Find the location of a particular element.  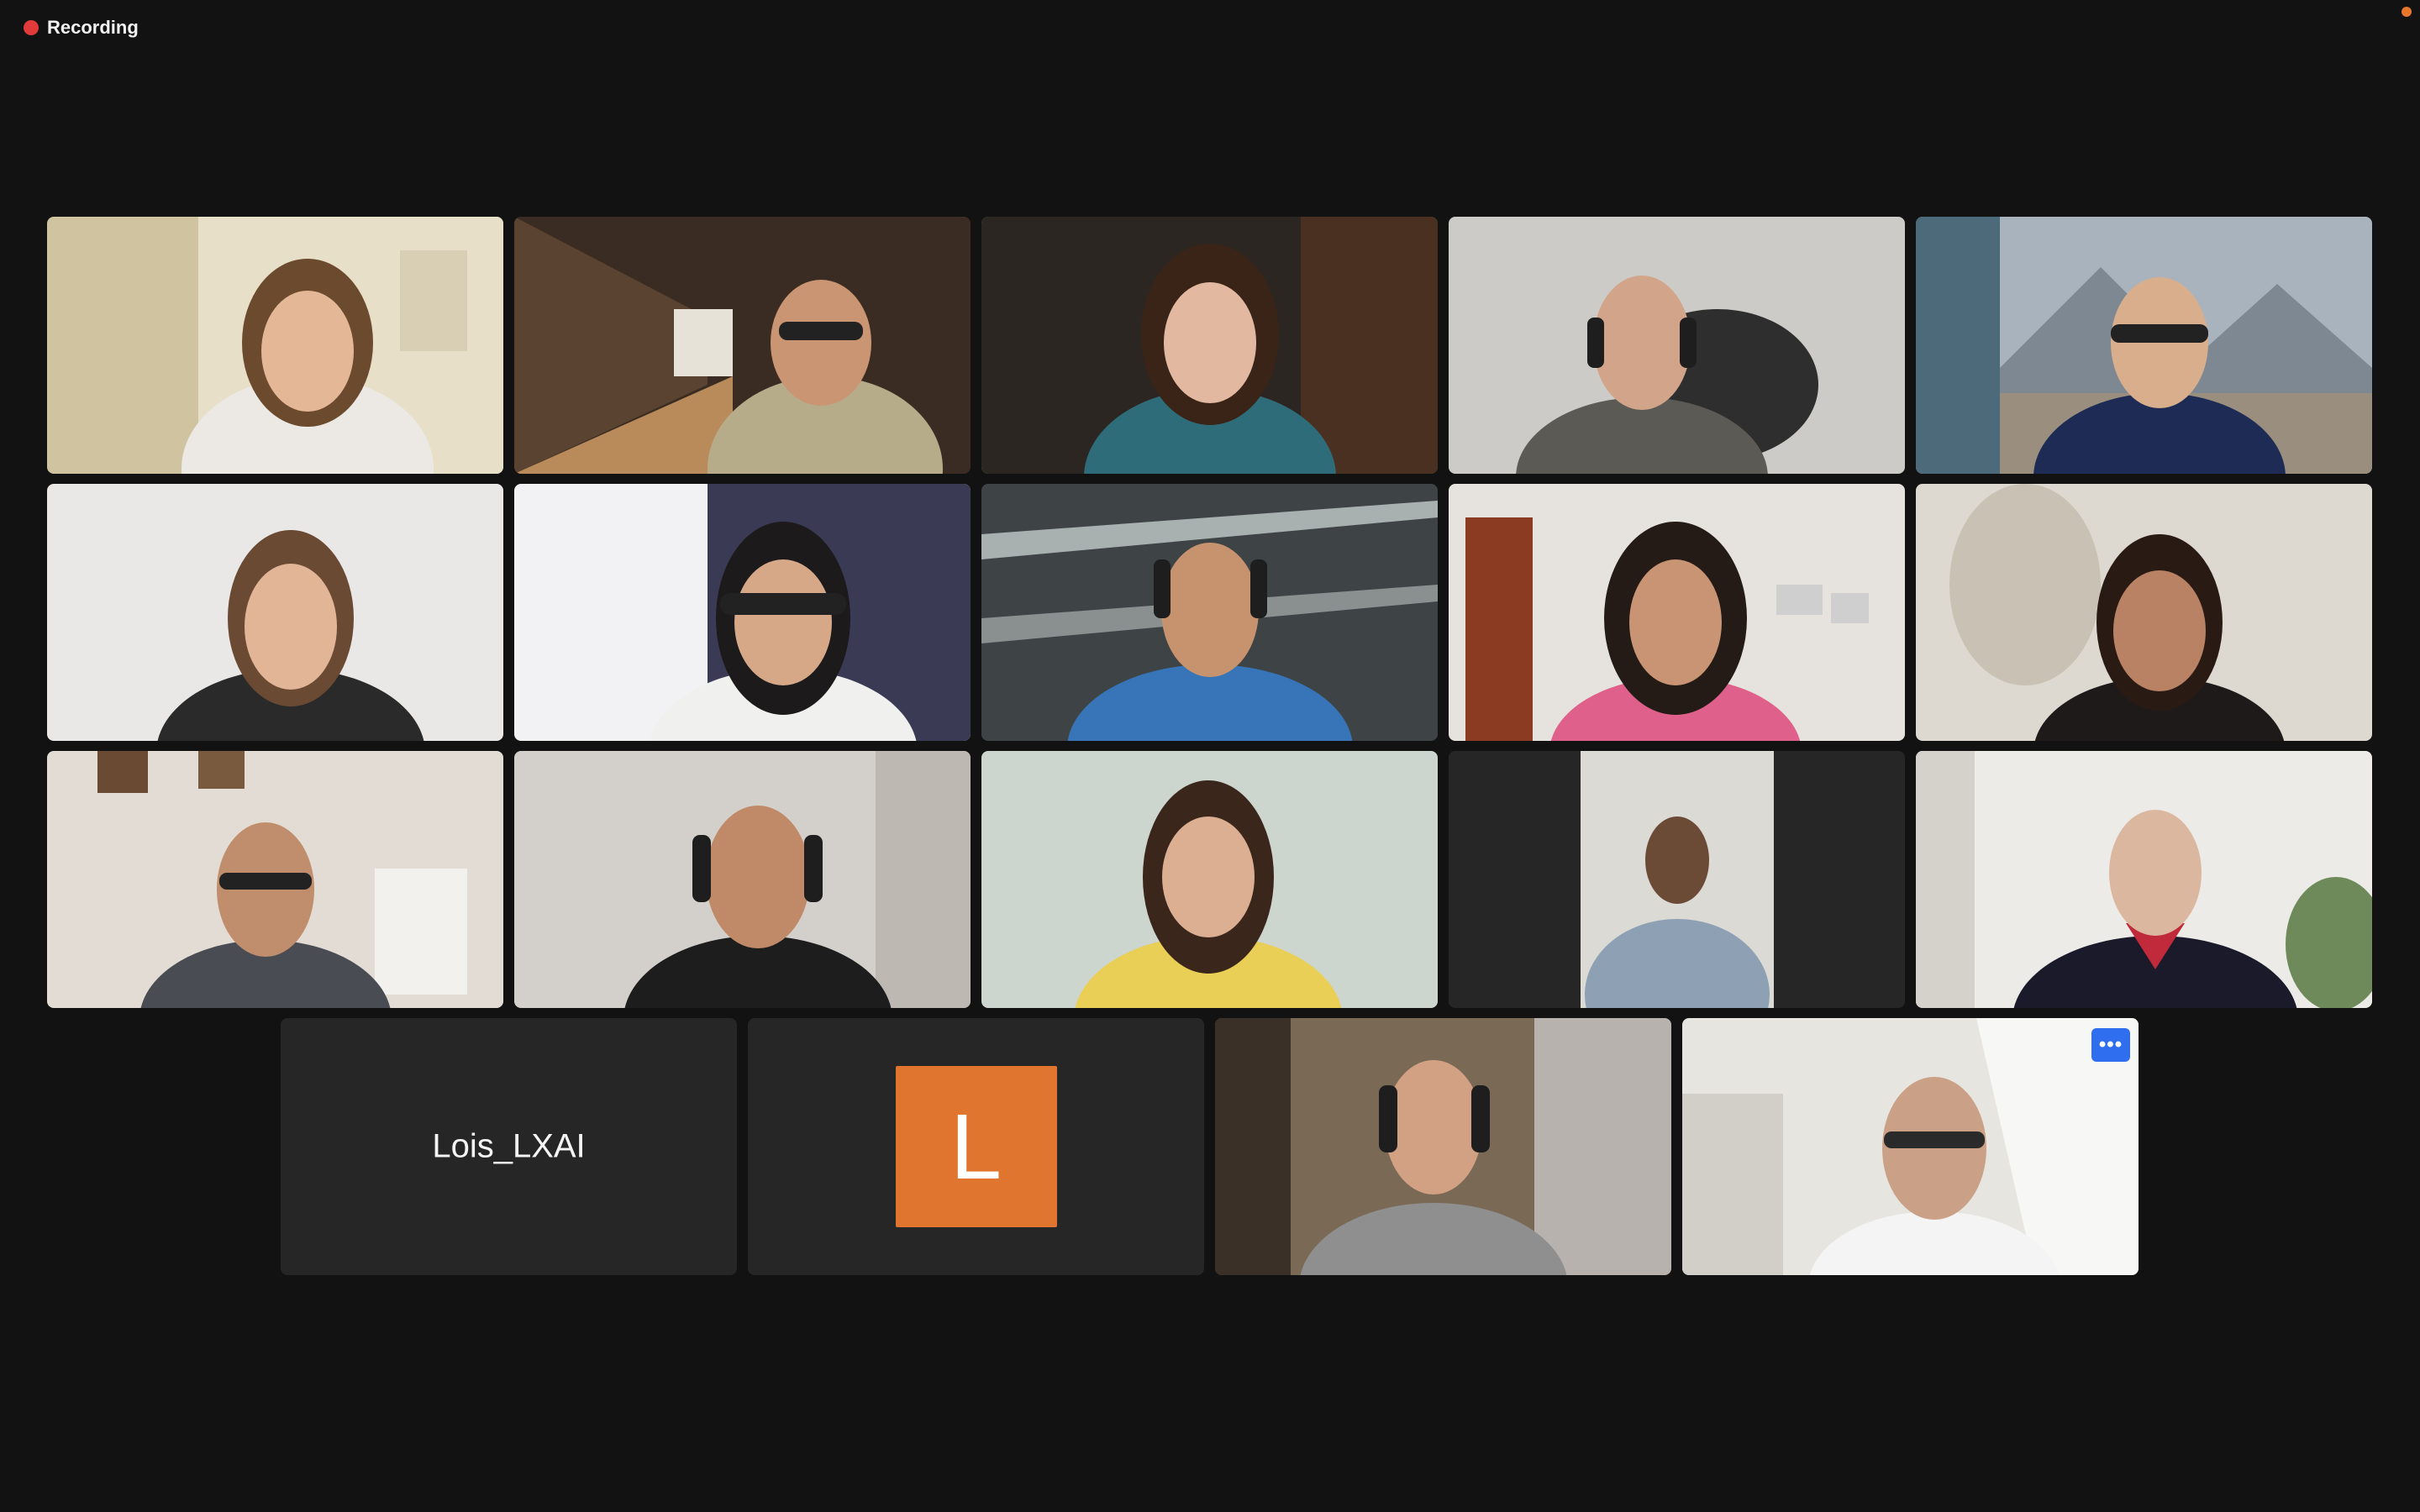

recording-dot-icon is located at coordinates (31, 27).